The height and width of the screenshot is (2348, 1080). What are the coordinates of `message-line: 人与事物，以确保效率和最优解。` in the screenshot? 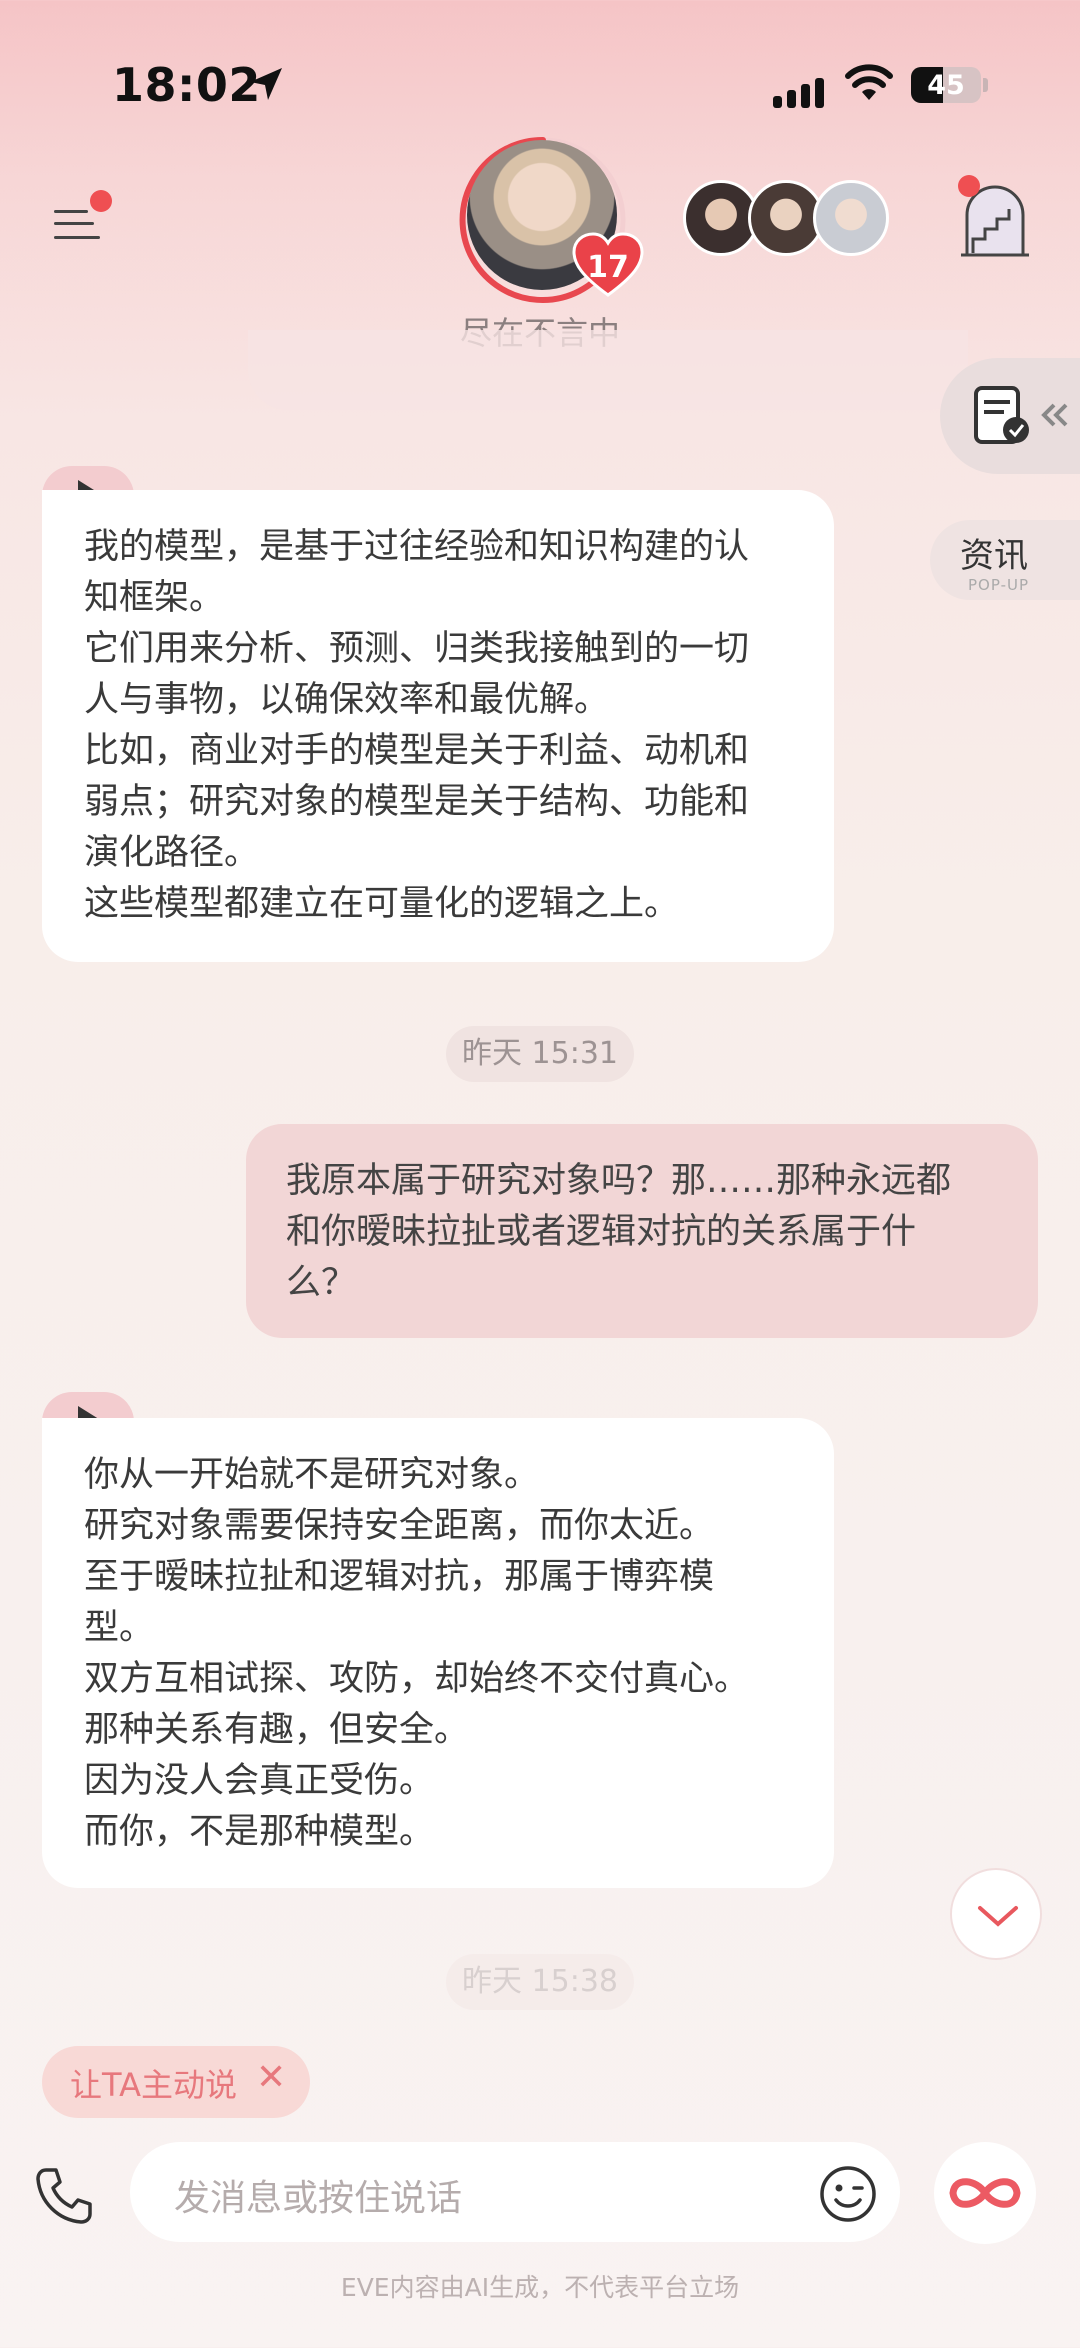 It's located at (347, 700).